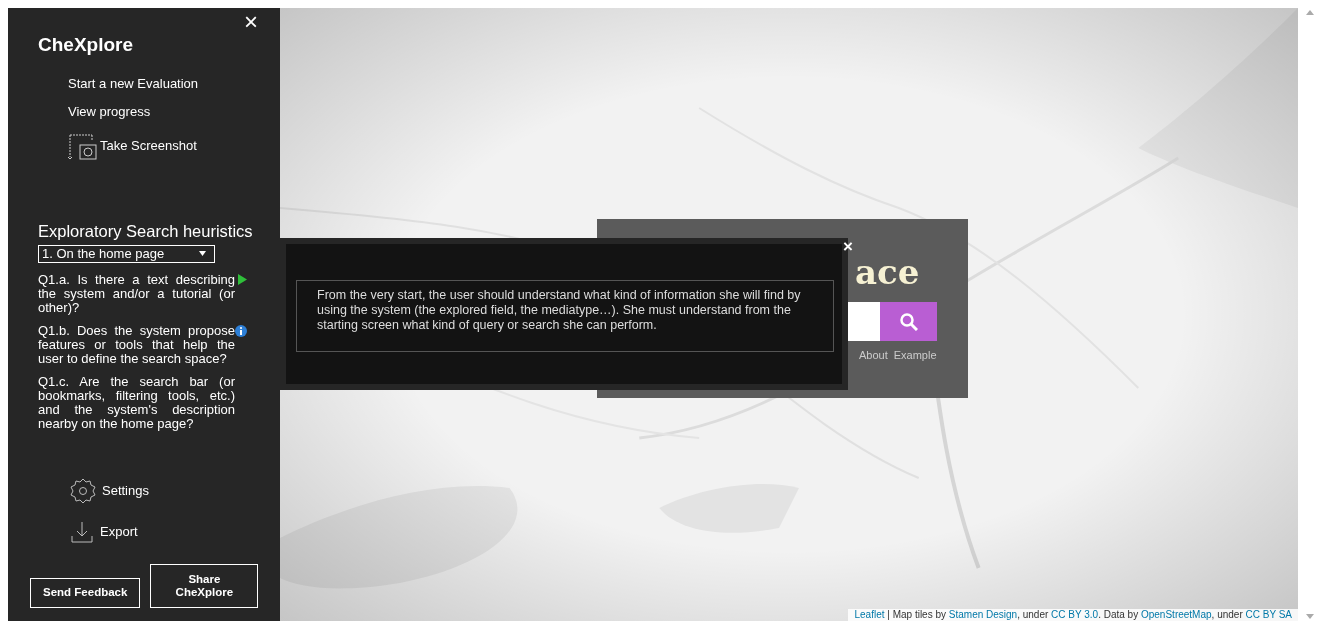 This screenshot has height=621, width=1321. What do you see at coordinates (241, 330) in the screenshot?
I see `info-icon` at bounding box center [241, 330].